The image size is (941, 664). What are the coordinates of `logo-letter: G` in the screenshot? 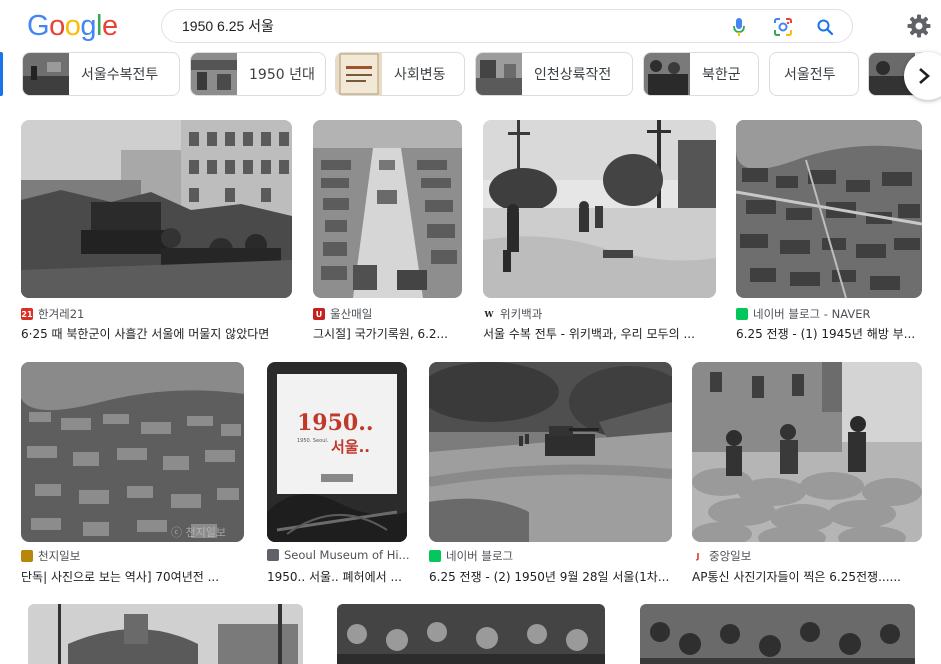 It's located at (38, 26).